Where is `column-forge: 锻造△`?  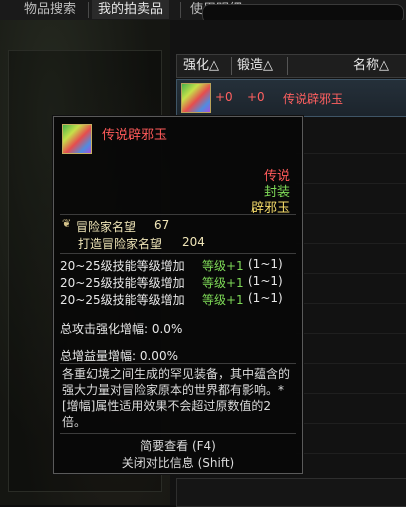 column-forge: 锻造△ is located at coordinates (255, 66).